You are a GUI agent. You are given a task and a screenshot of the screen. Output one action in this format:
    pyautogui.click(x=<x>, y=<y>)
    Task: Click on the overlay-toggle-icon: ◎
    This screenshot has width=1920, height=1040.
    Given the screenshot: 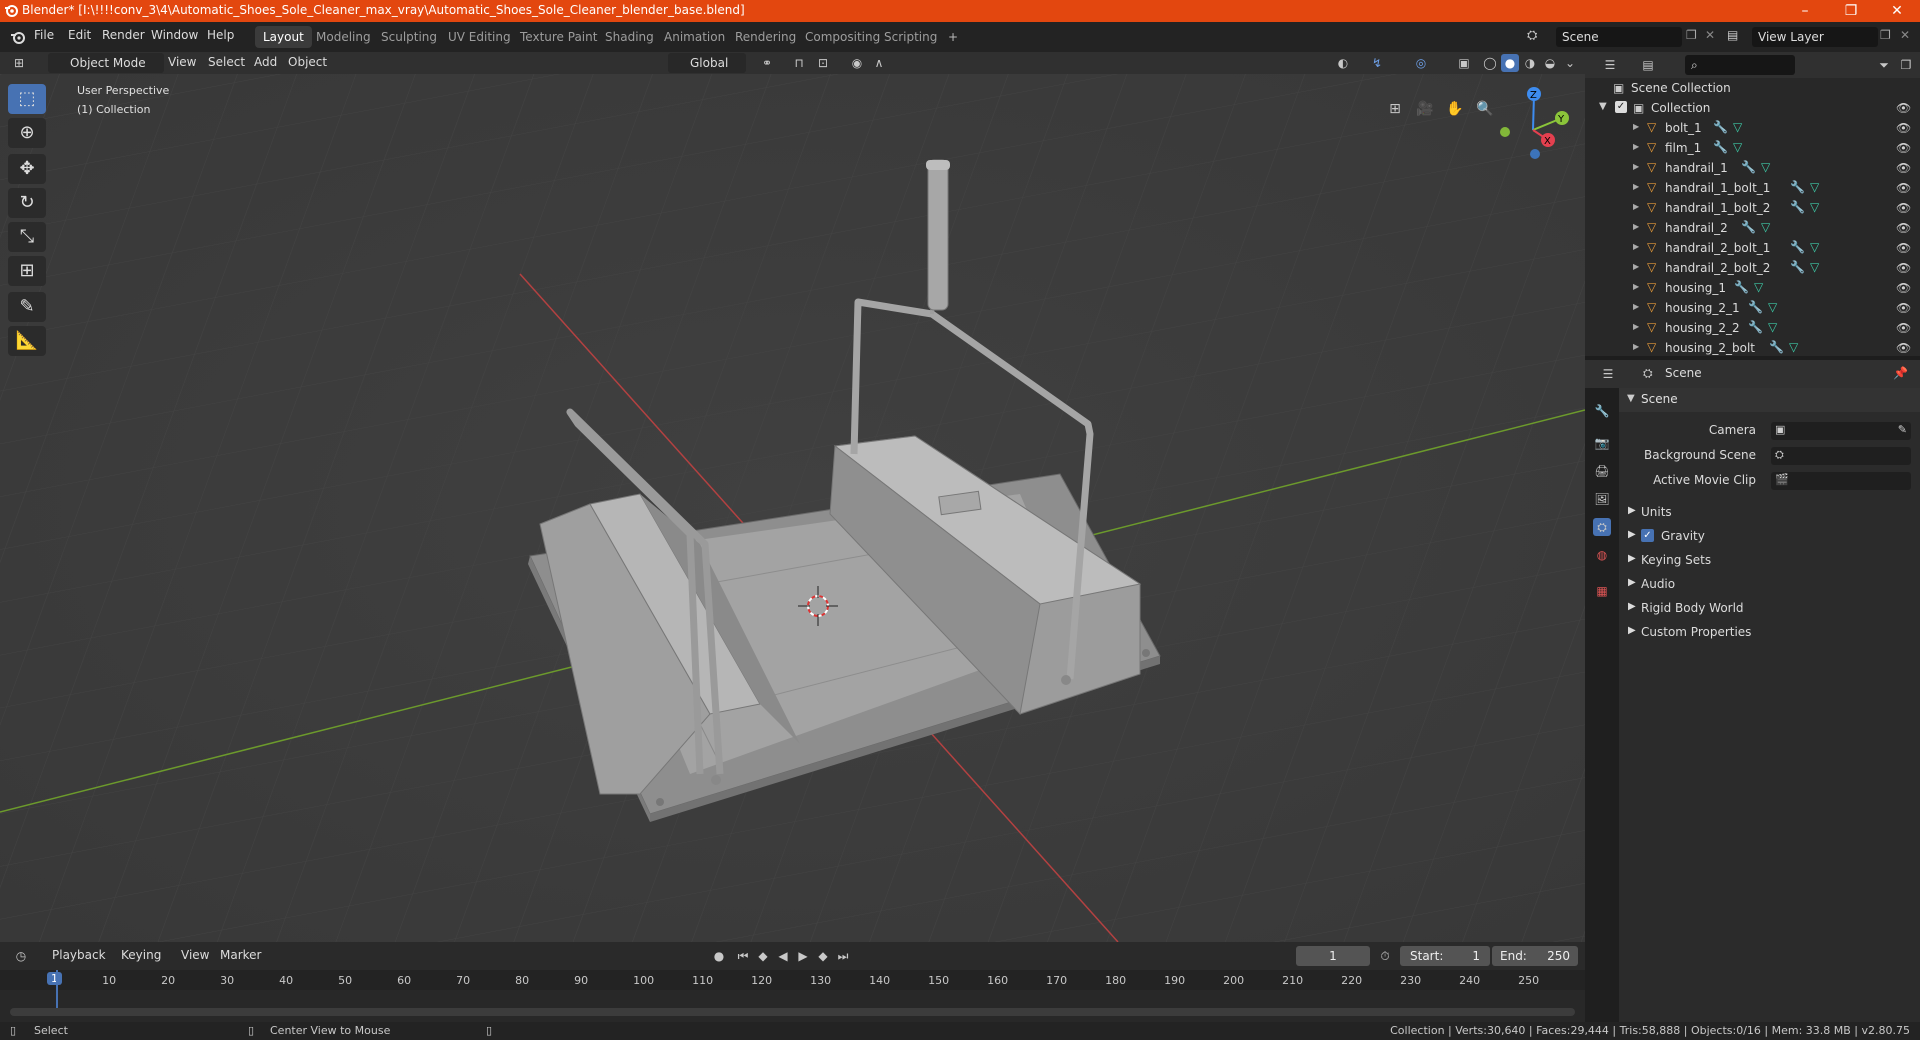 What is the action you would take?
    pyautogui.click(x=1421, y=63)
    